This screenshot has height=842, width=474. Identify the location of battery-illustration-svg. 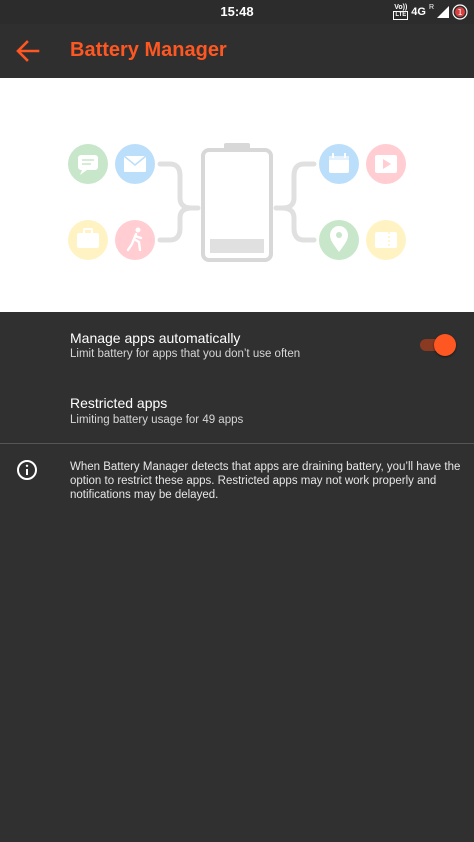
(237, 202).